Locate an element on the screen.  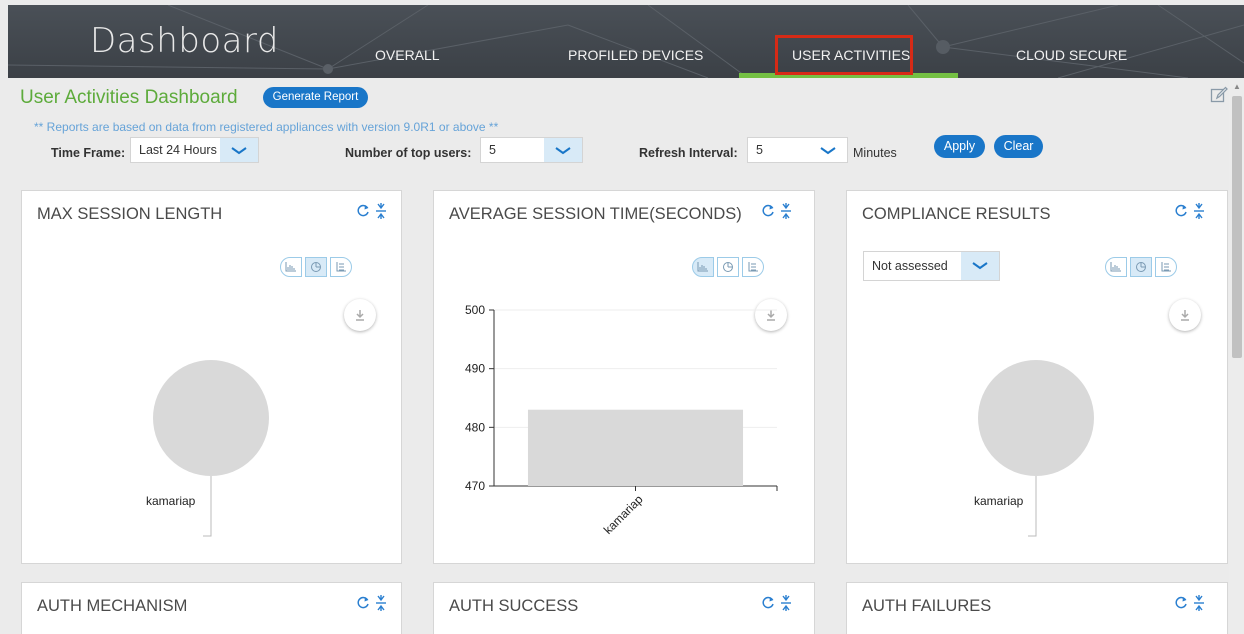
edit-icon is located at coordinates (1219, 97).